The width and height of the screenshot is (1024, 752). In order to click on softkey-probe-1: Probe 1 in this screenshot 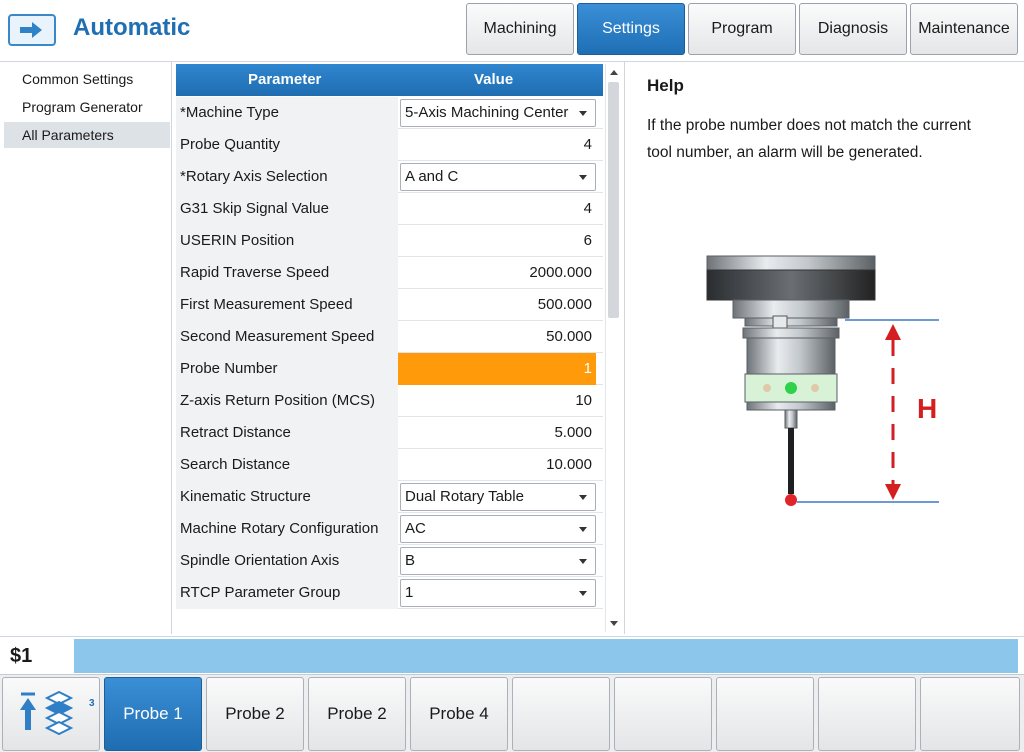, I will do `click(153, 714)`.